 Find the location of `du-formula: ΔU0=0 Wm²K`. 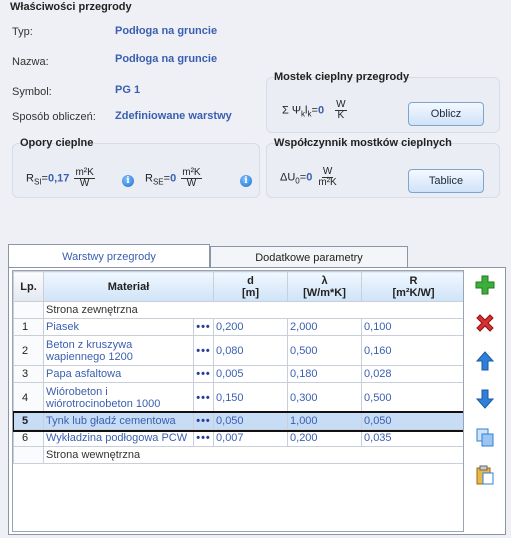

du-formula: ΔU0=0 Wm²K is located at coordinates (309, 177).